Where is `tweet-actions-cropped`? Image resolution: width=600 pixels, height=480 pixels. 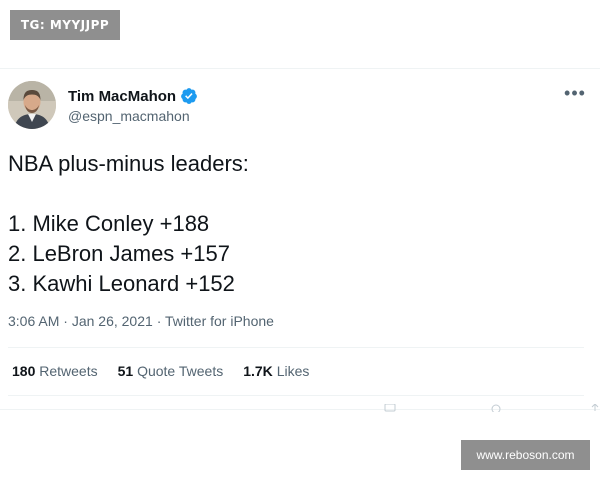
tweet-actions-cropped is located at coordinates (490, 408).